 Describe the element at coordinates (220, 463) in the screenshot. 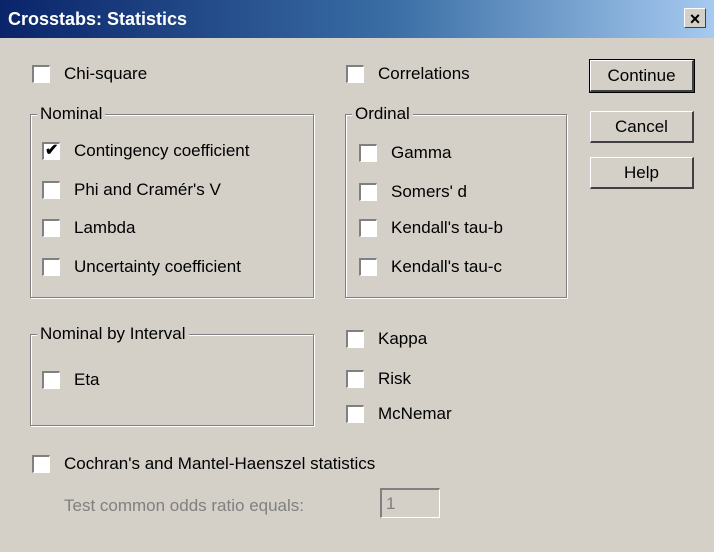

I see `cochran-mantel-haenszel-label: Cochran's and Mantel-Haenszel statistics` at that location.